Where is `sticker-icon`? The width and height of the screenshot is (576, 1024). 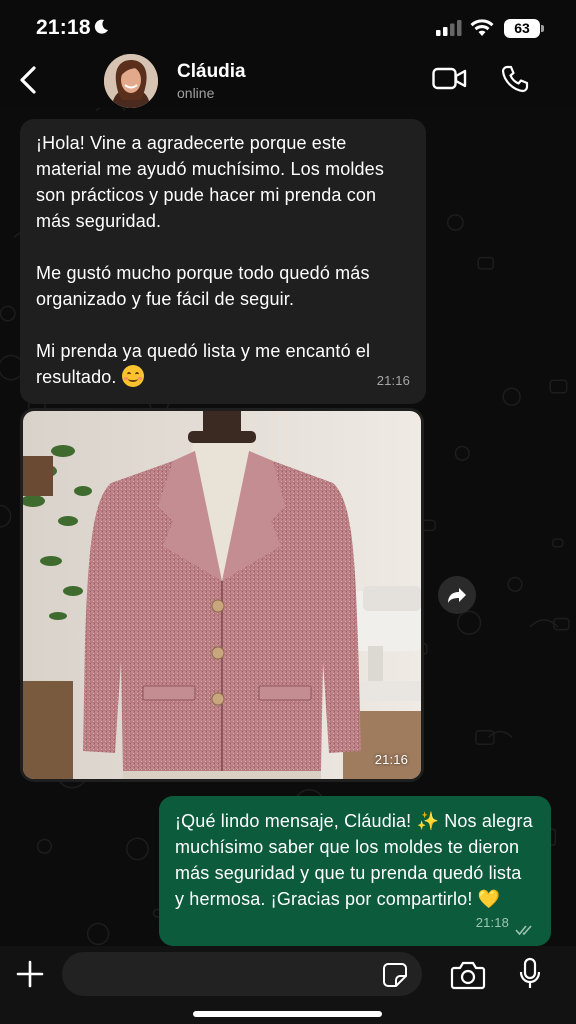
sticker-icon is located at coordinates (395, 975).